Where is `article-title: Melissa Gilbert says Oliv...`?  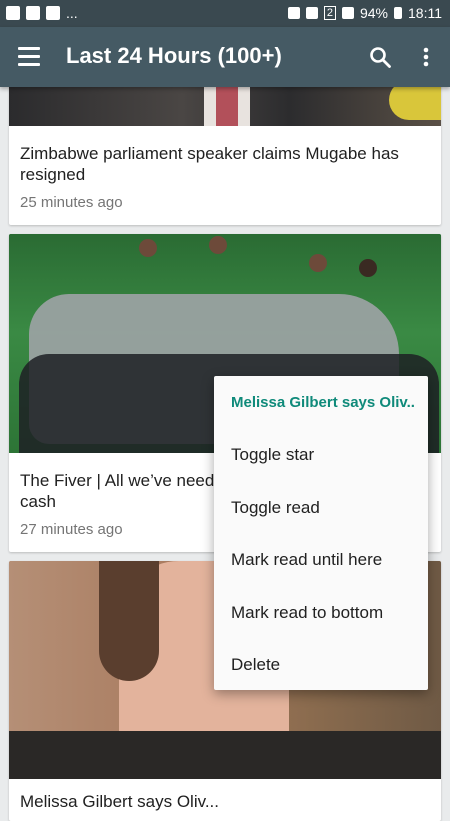
article-title: Melissa Gilbert says Oliv... is located at coordinates (120, 801).